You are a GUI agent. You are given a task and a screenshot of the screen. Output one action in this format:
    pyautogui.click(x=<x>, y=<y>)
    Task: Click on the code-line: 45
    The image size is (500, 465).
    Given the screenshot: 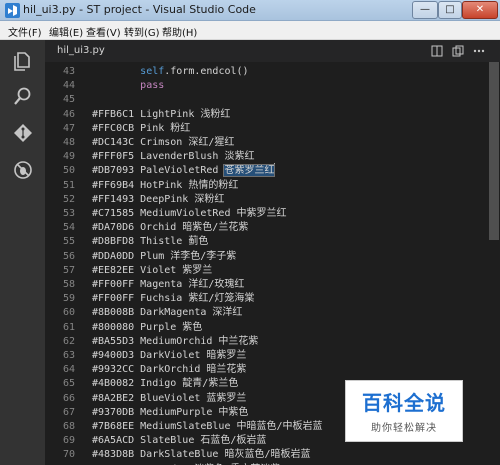 What is the action you would take?
    pyautogui.click(x=265, y=99)
    